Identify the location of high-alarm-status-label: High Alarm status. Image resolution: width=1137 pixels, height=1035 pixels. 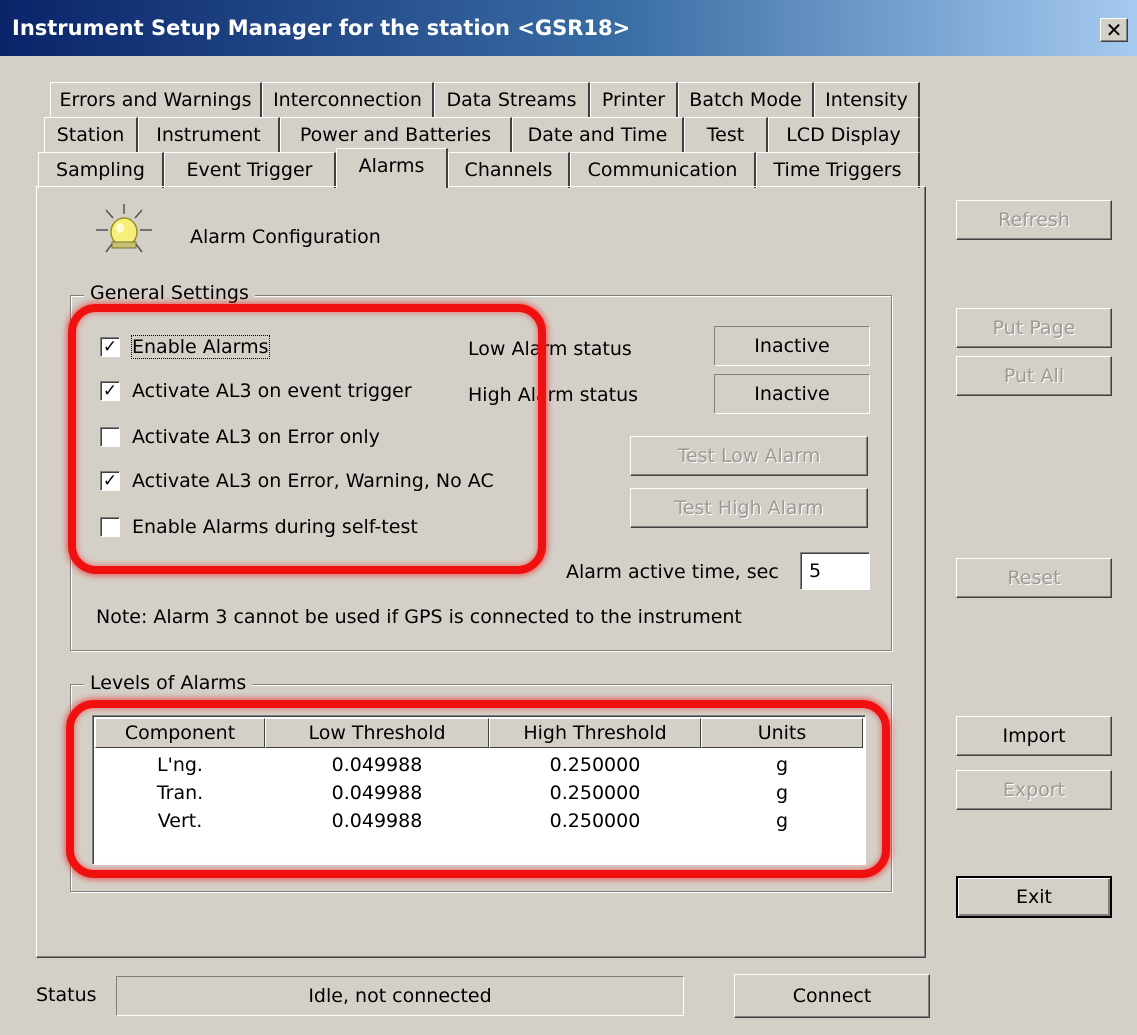
(553, 395).